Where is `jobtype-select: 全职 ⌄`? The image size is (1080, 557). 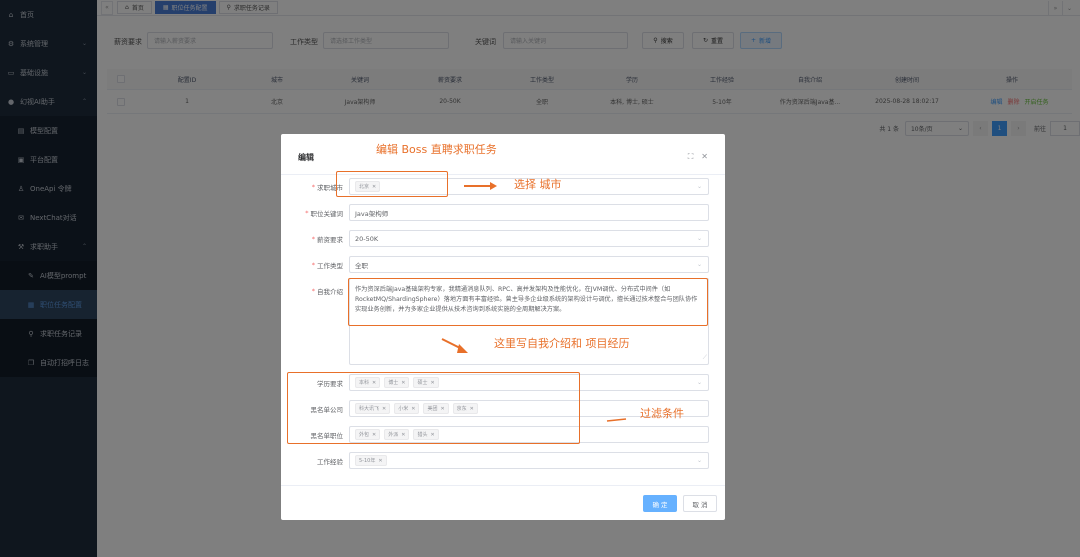
jobtype-select: 全职 ⌄ is located at coordinates (529, 264).